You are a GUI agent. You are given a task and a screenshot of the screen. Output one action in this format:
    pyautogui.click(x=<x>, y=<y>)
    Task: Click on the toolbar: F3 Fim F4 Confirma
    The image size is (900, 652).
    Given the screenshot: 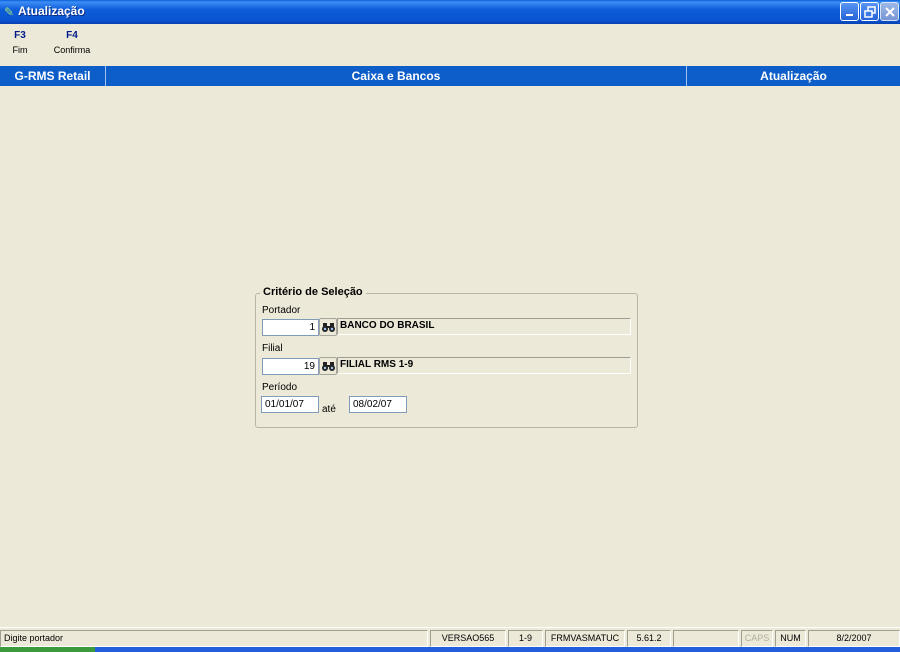 What is the action you would take?
    pyautogui.click(x=450, y=45)
    